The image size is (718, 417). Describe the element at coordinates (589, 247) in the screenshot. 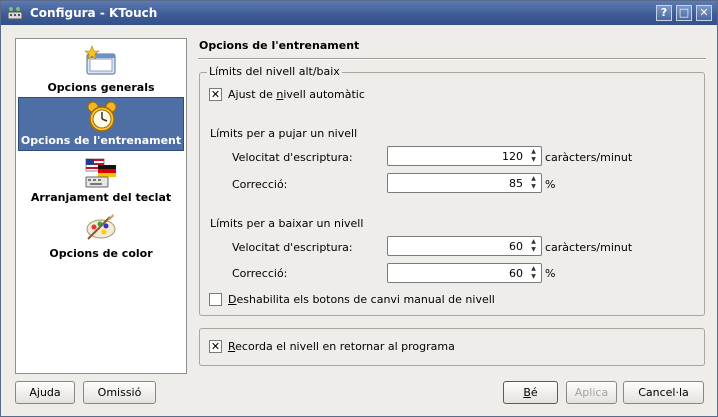

I see `lower-speed-unit: caràcters/minut` at that location.